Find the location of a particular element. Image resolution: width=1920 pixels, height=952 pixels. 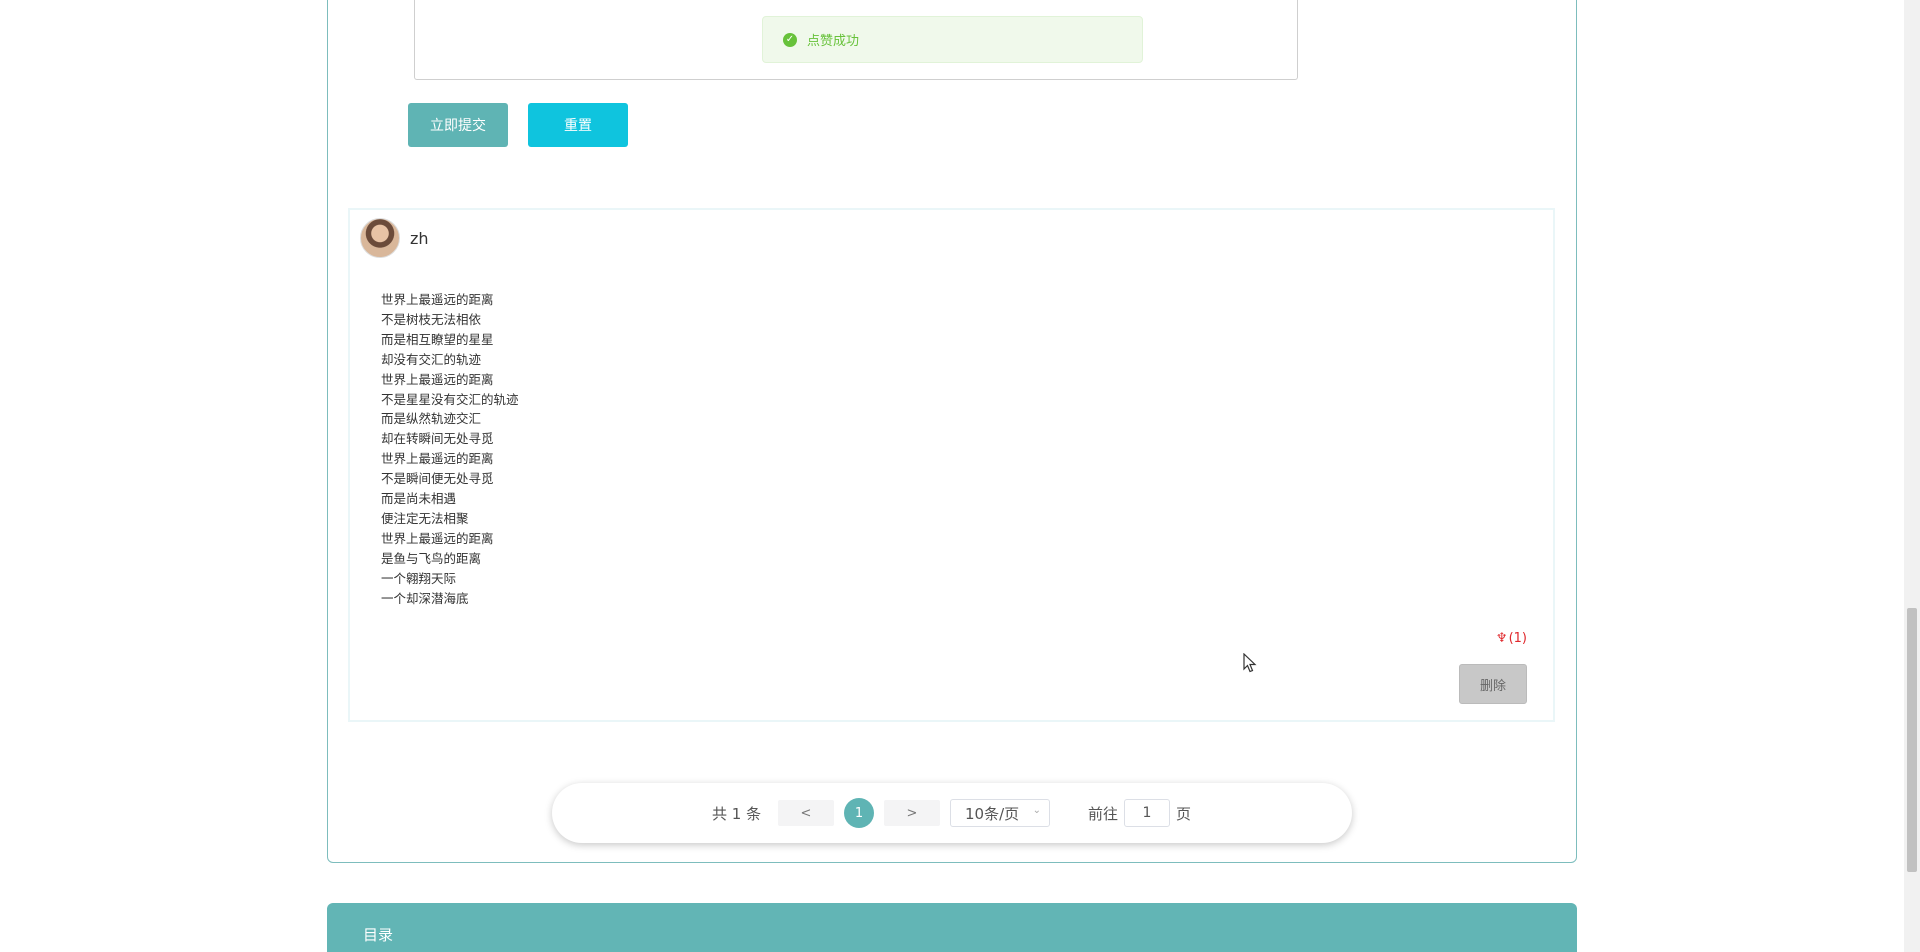

reset-button: 重置 is located at coordinates (578, 125).